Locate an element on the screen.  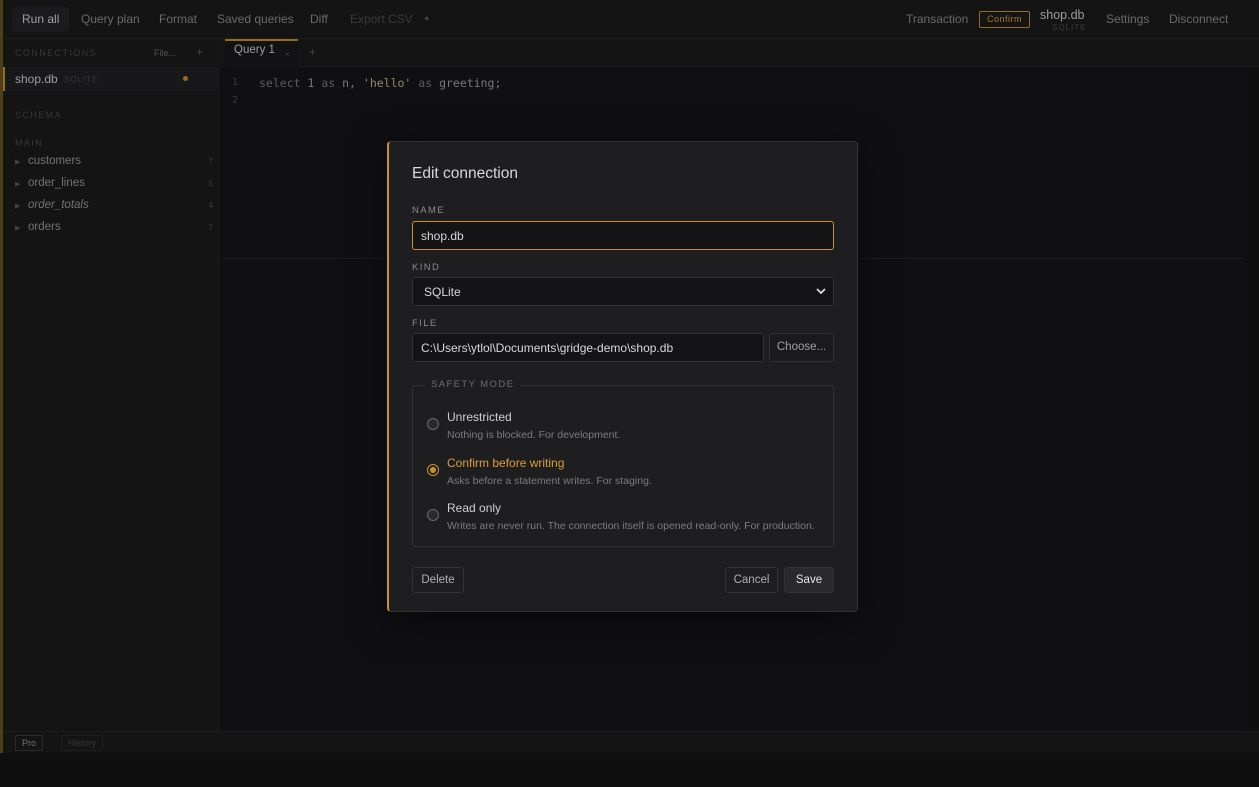
file-field-label: FILE is located at coordinates (425, 323).